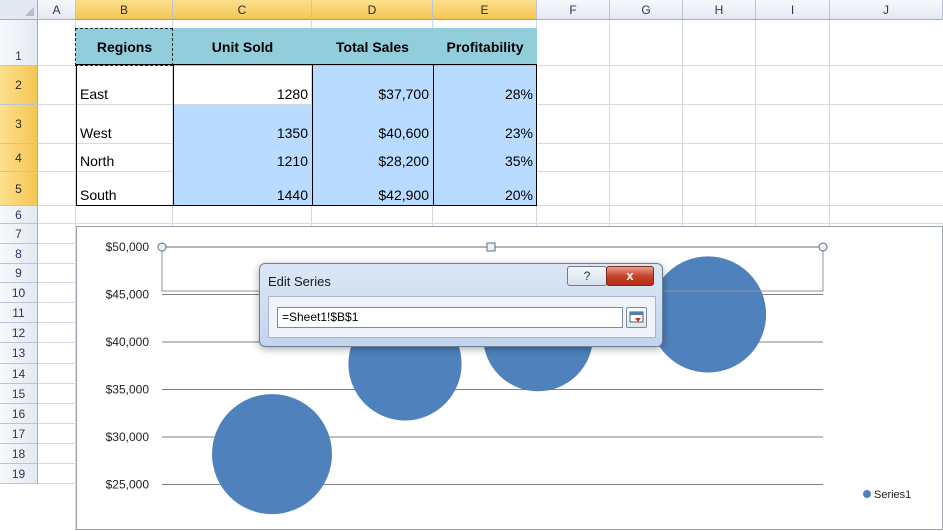 This screenshot has height=531, width=943. I want to click on row-header-15: 15, so click(19, 394).